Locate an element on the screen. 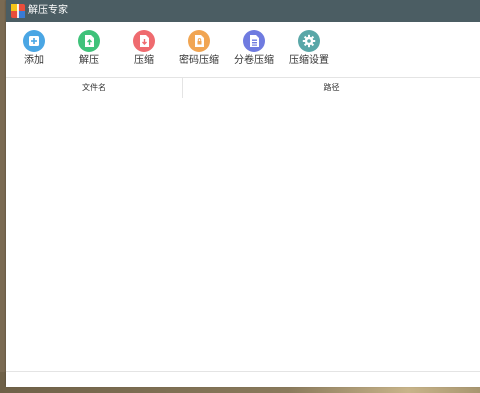 Image resolution: width=480 pixels, height=393 pixels. extract-button: 解压 is located at coordinates (89, 51).